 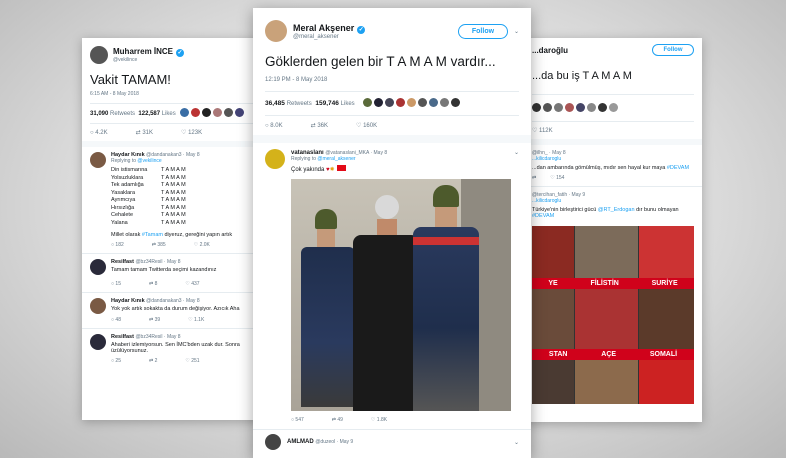 What do you see at coordinates (161, 320) in the screenshot?
I see `retweet-button: ⇄ 39` at bounding box center [161, 320].